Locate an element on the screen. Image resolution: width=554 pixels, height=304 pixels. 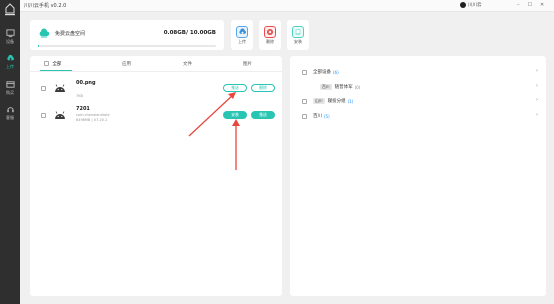
group-label: 百川 is located at coordinates (317, 116).